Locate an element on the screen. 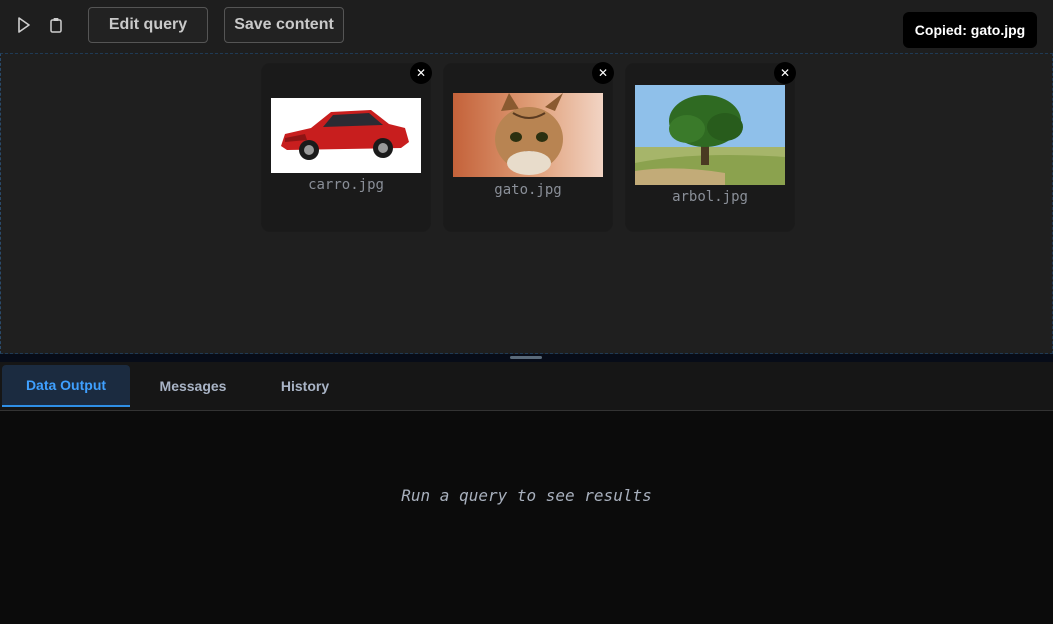 This screenshot has width=1053, height=624. clipboard-icon is located at coordinates (56, 25).